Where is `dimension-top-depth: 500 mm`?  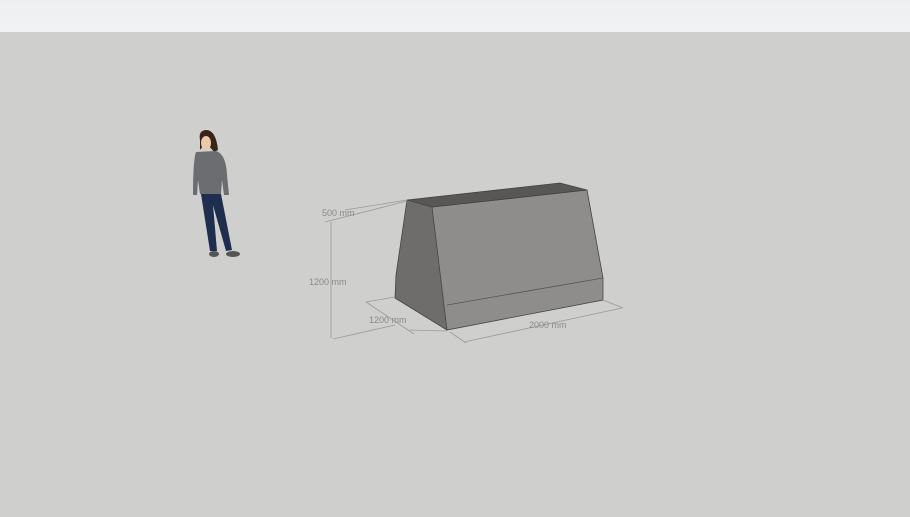
dimension-top-depth: 500 mm is located at coordinates (338, 213).